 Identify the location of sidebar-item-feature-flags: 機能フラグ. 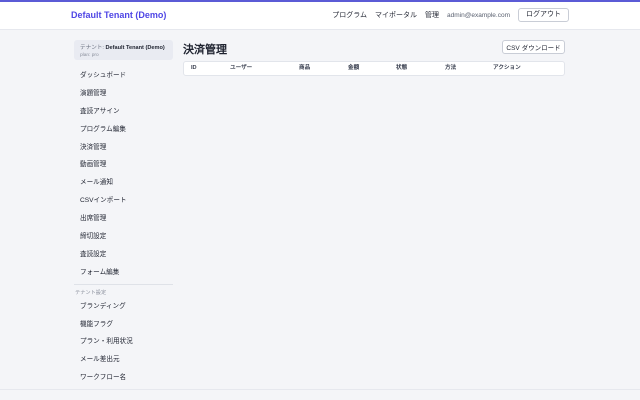
(123, 325).